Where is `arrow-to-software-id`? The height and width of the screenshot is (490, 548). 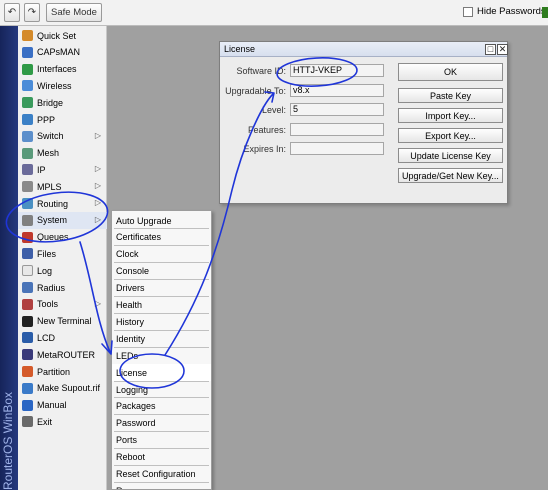 arrow-to-software-id is located at coordinates (219, 224).